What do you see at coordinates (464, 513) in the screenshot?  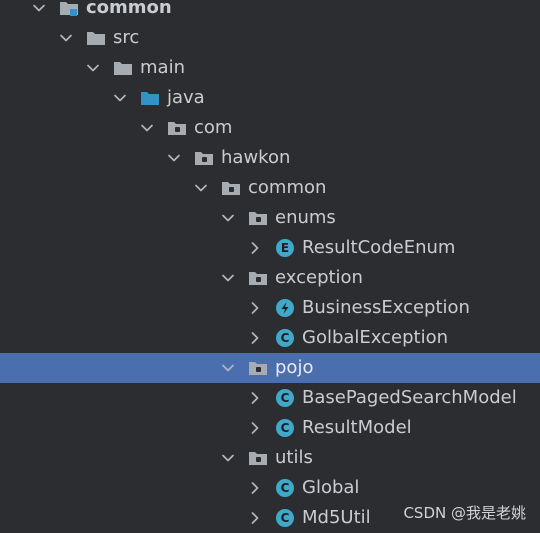 I see `watermark: CSDN @我是老姚` at bounding box center [464, 513].